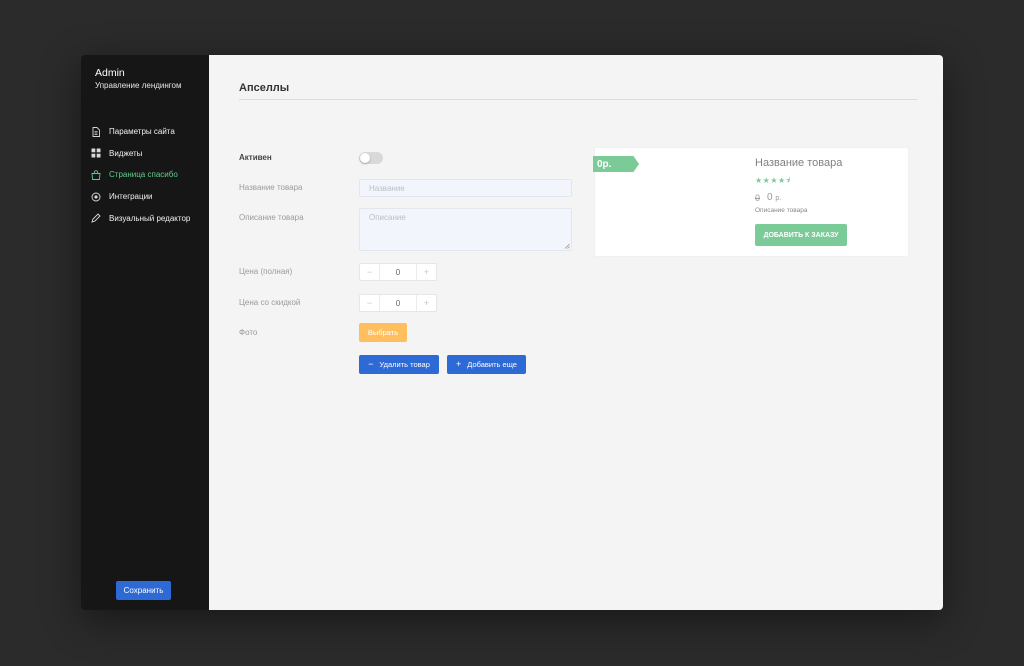  What do you see at coordinates (578, 99) in the screenshot?
I see `title-divider` at bounding box center [578, 99].